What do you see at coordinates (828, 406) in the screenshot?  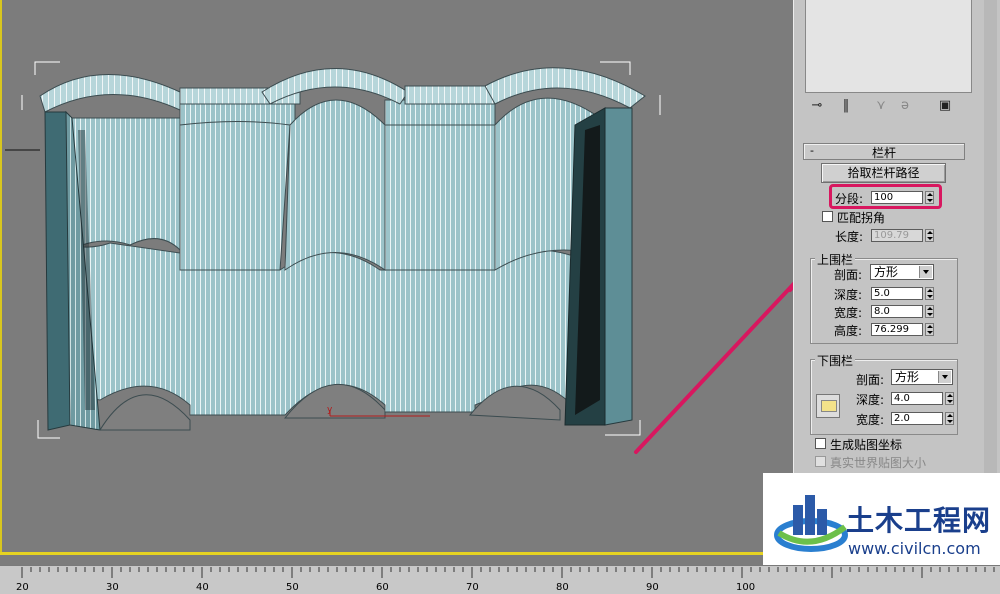 I see `lower-rail-spacing-icon` at bounding box center [828, 406].